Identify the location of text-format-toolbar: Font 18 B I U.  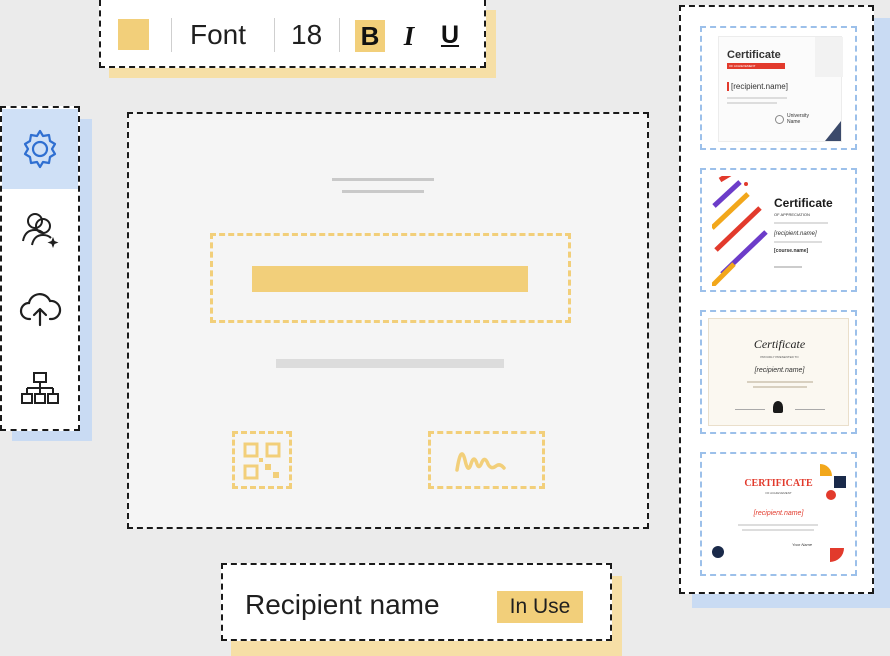
(292, 34).